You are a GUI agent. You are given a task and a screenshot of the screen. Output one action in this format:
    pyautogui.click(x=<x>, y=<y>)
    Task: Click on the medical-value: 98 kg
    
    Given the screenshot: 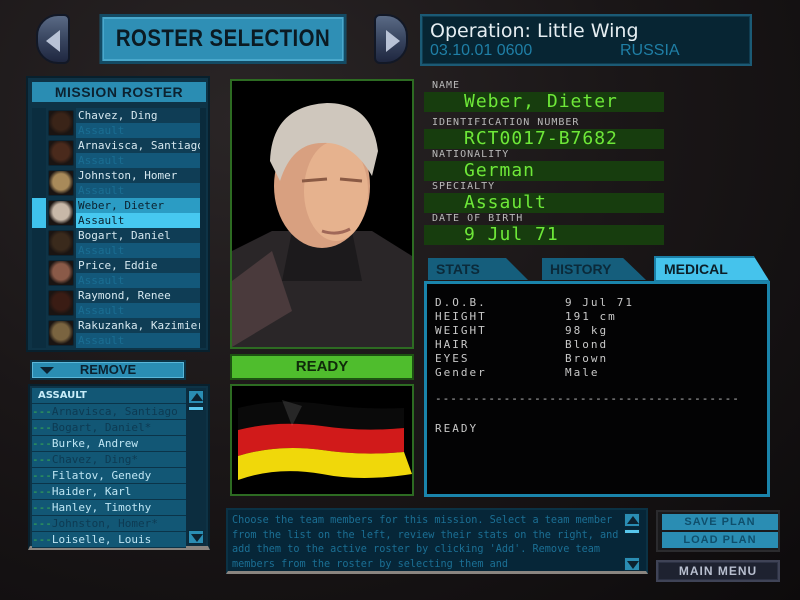 What is the action you would take?
    pyautogui.click(x=587, y=330)
    